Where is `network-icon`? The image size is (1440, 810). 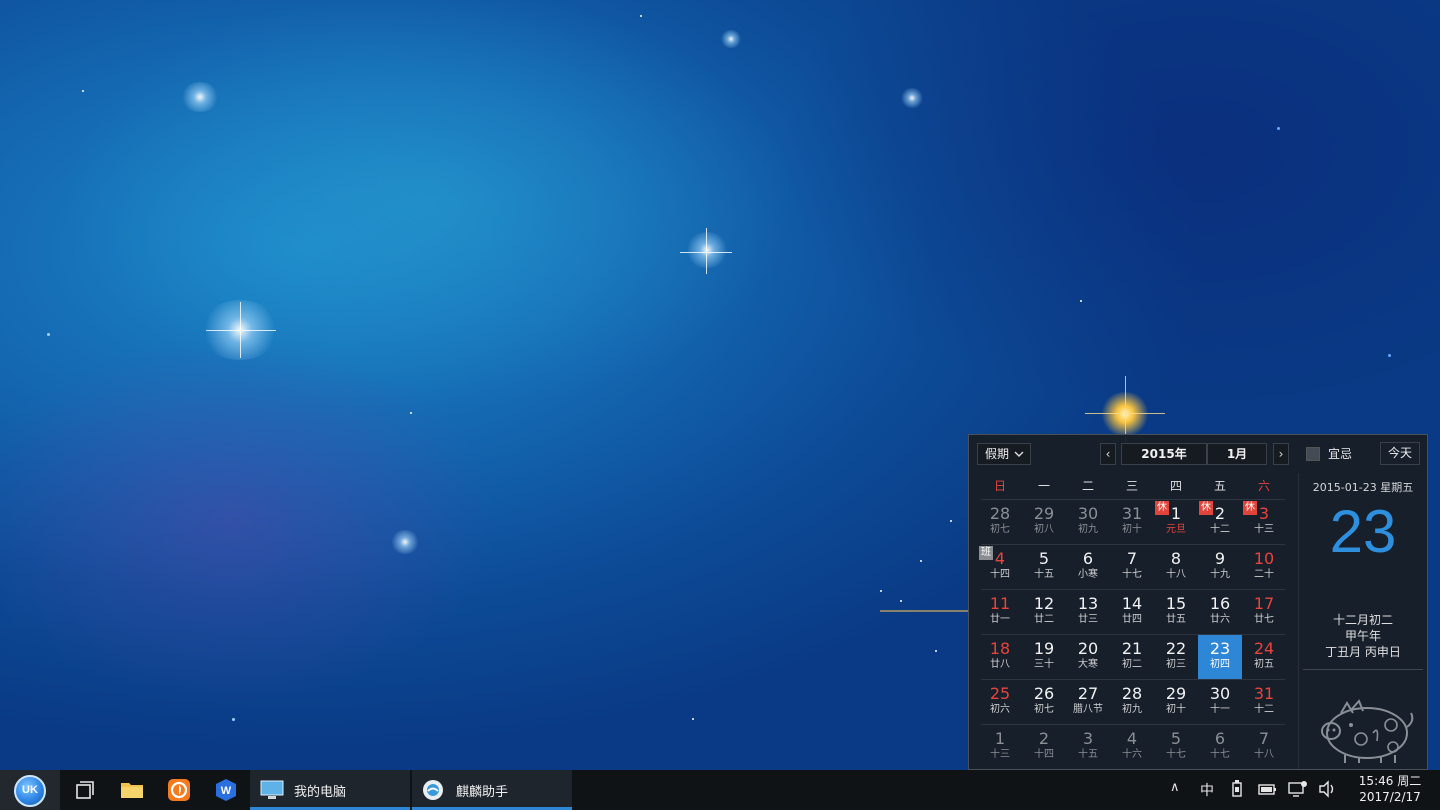 network-icon is located at coordinates (1298, 791).